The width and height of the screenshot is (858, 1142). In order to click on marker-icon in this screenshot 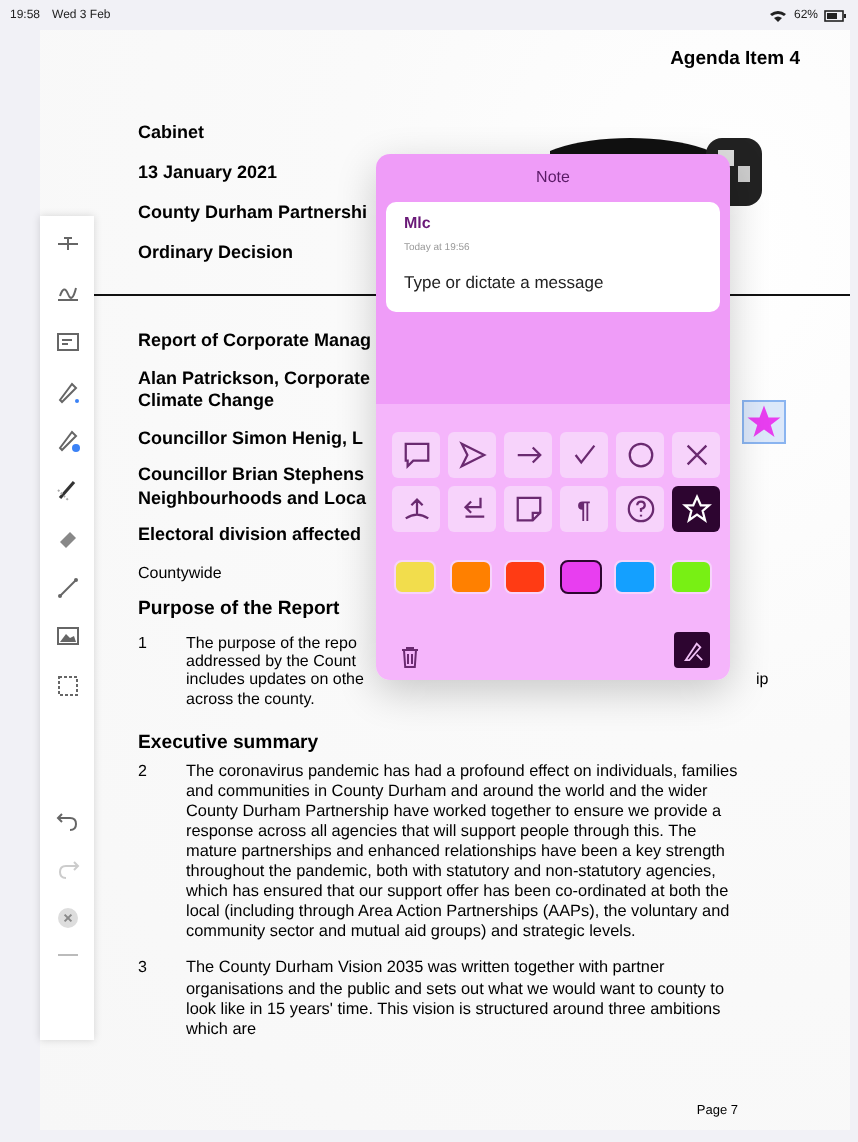, I will do `click(67, 489)`.